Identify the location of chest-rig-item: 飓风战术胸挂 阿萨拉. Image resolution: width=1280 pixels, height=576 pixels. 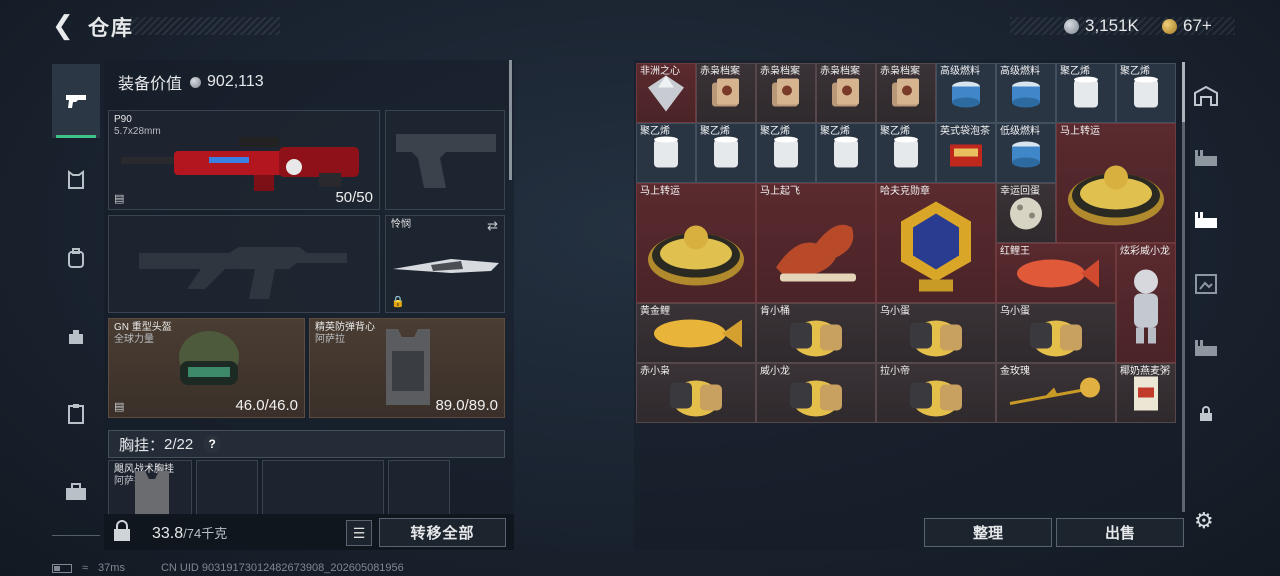
(150, 488).